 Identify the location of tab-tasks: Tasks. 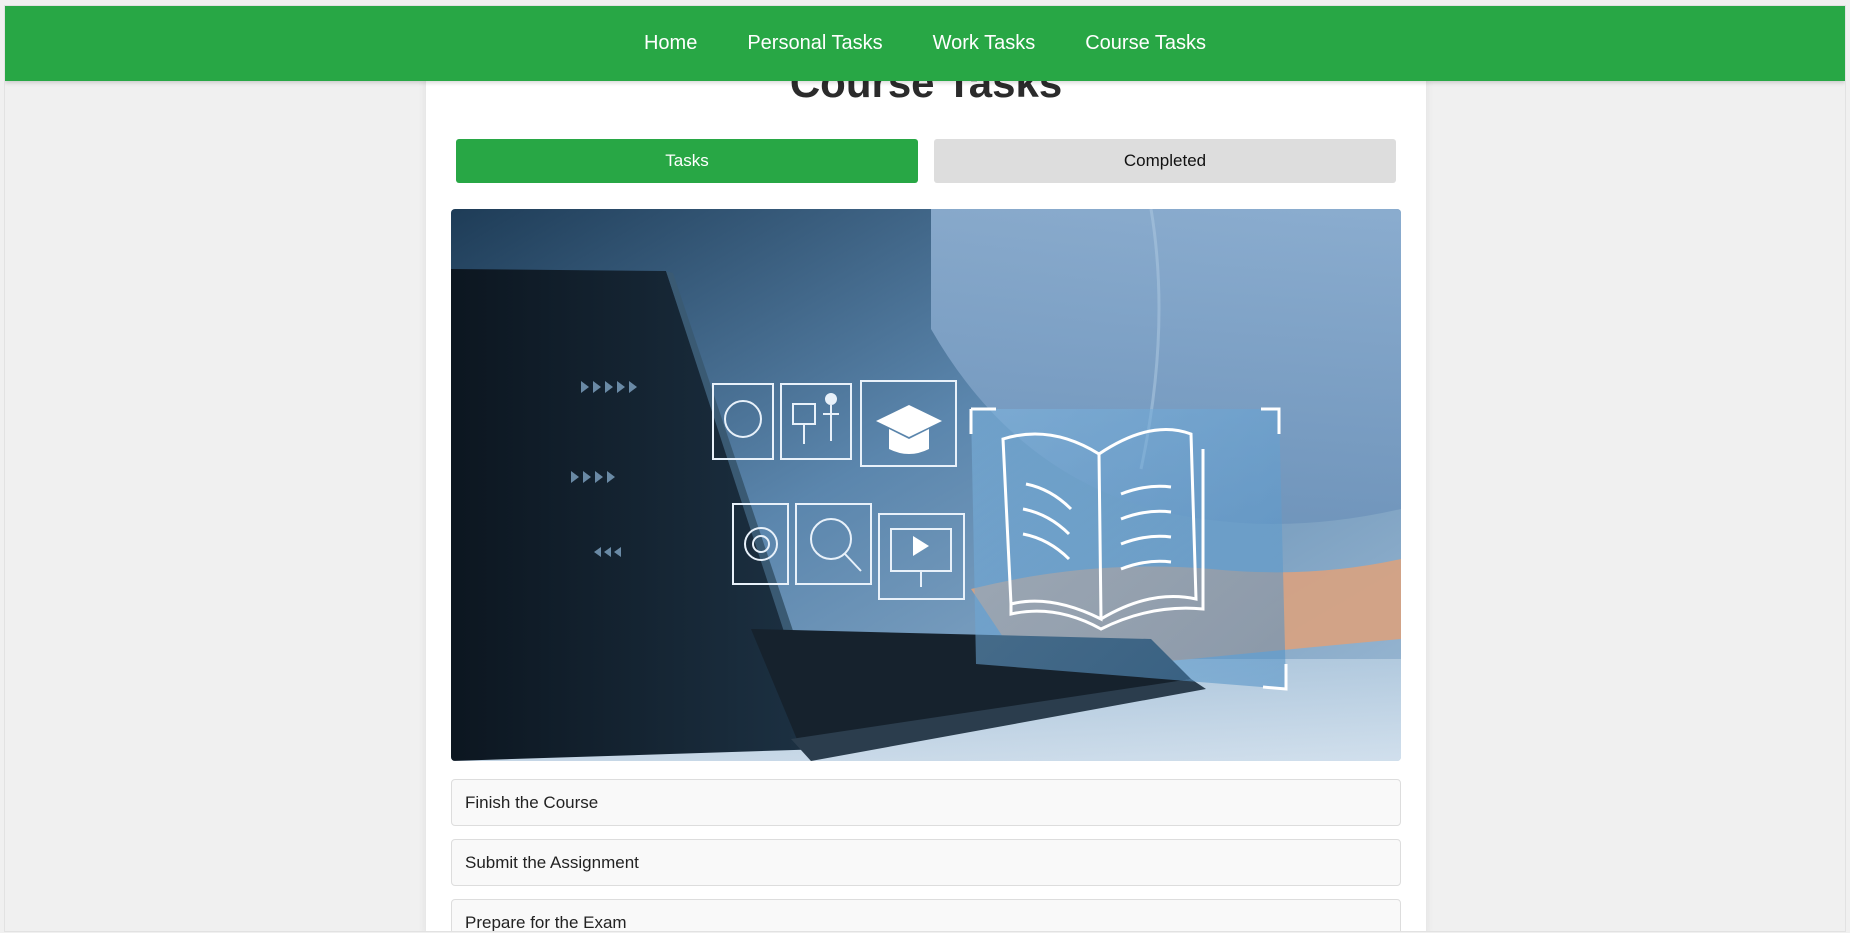
(687, 161).